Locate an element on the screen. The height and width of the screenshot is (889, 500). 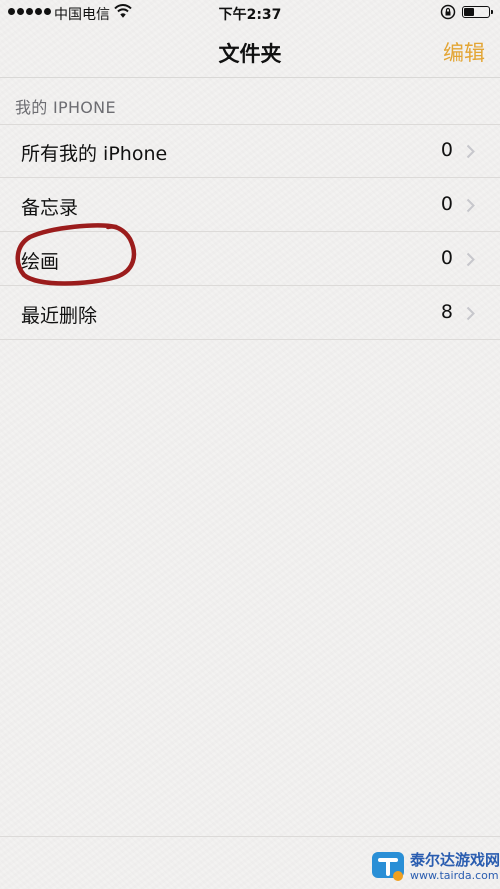
page-title: 文件夹 is located at coordinates (250, 54).